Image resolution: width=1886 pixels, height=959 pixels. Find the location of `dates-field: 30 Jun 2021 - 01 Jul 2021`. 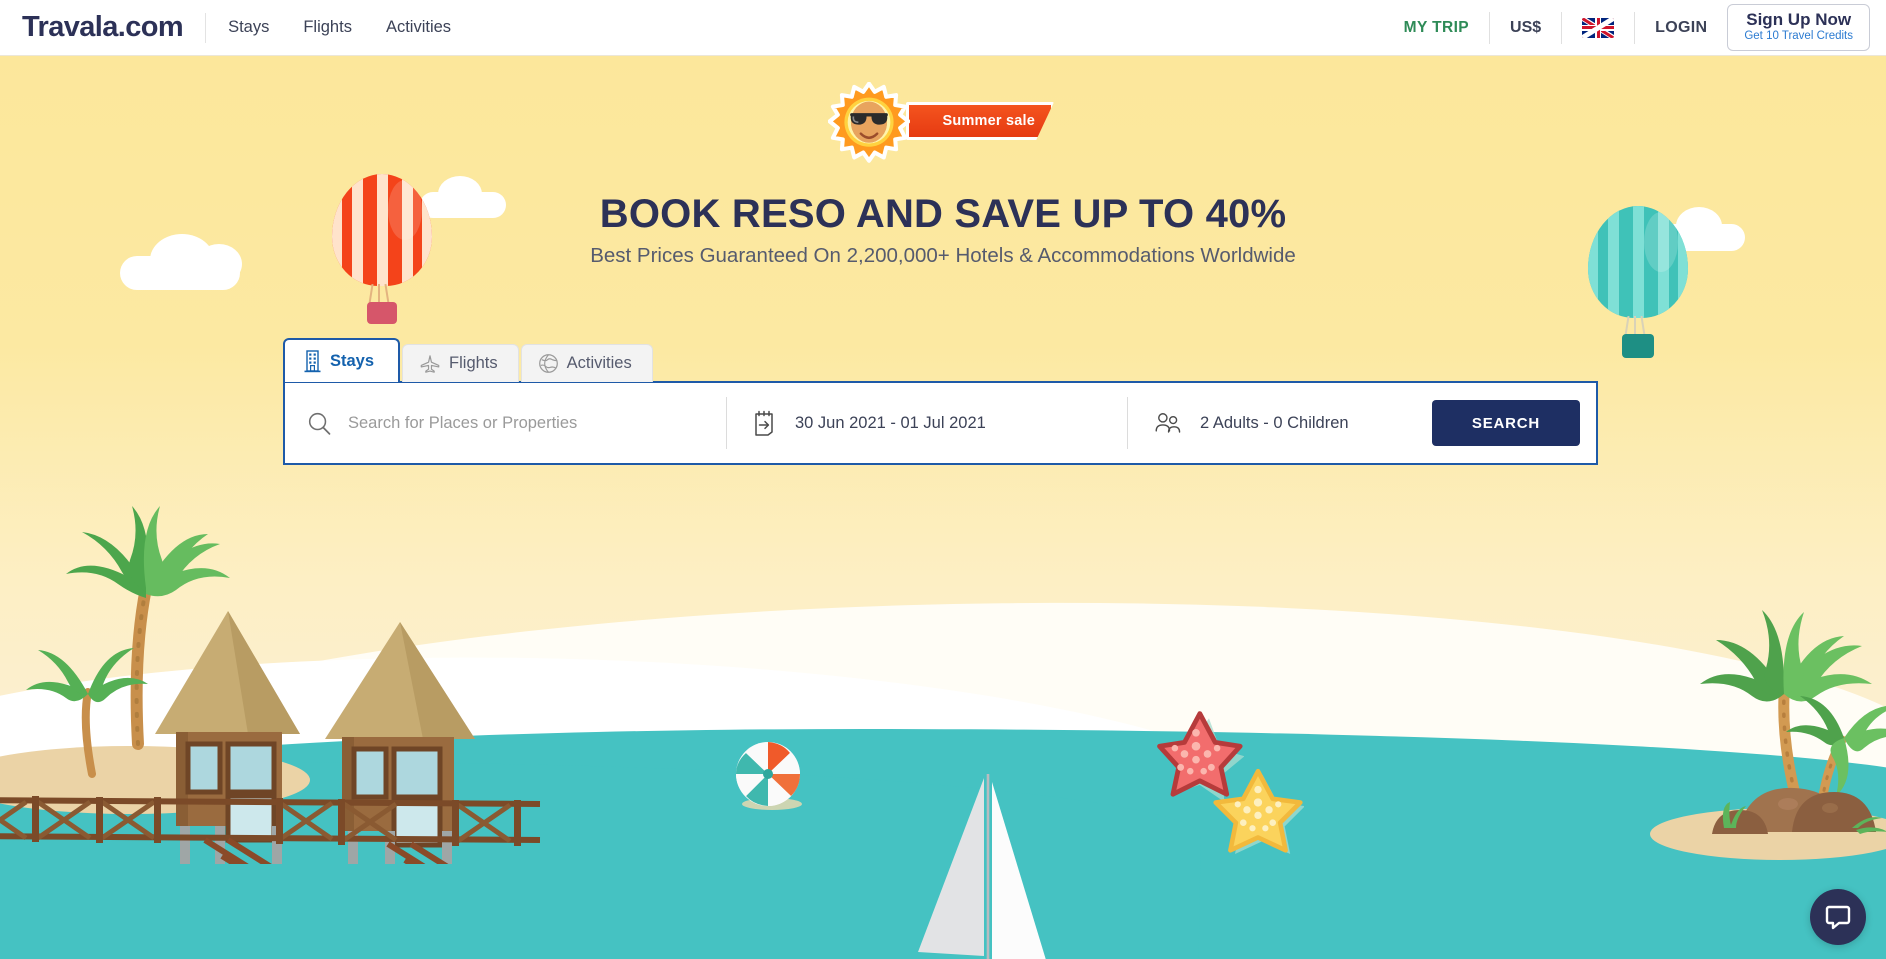

dates-field: 30 Jun 2021 - 01 Jul 2021 is located at coordinates (927, 423).